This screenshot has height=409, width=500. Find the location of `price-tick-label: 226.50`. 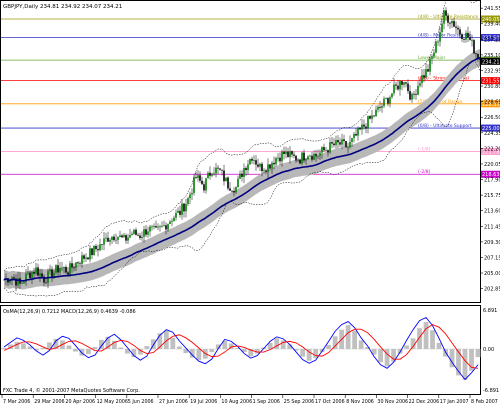

price-tick-label: 226.50 is located at coordinates (492, 118).